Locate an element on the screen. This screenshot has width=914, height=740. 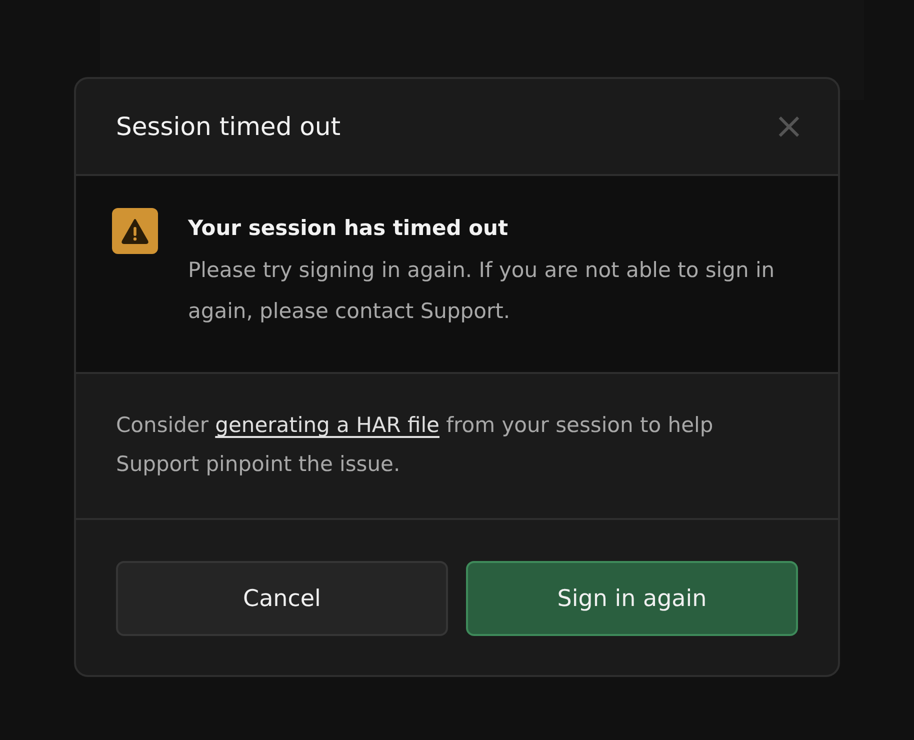
har-note: Consider generating a HAR file from your session to help Support pinpoint the issue. is located at coordinates (415, 445).